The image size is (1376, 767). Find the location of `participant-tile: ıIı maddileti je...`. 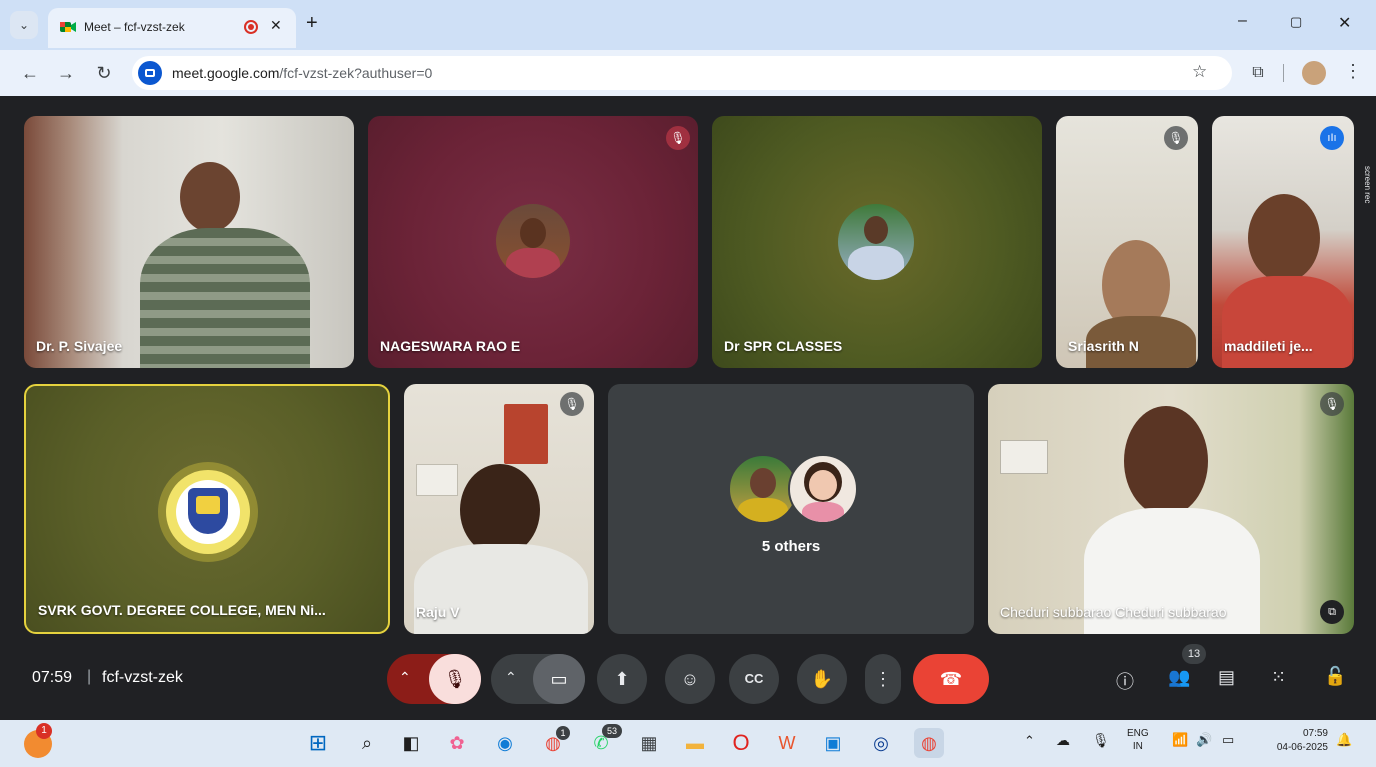

participant-tile: ıIı maddileti je... is located at coordinates (1283, 242).